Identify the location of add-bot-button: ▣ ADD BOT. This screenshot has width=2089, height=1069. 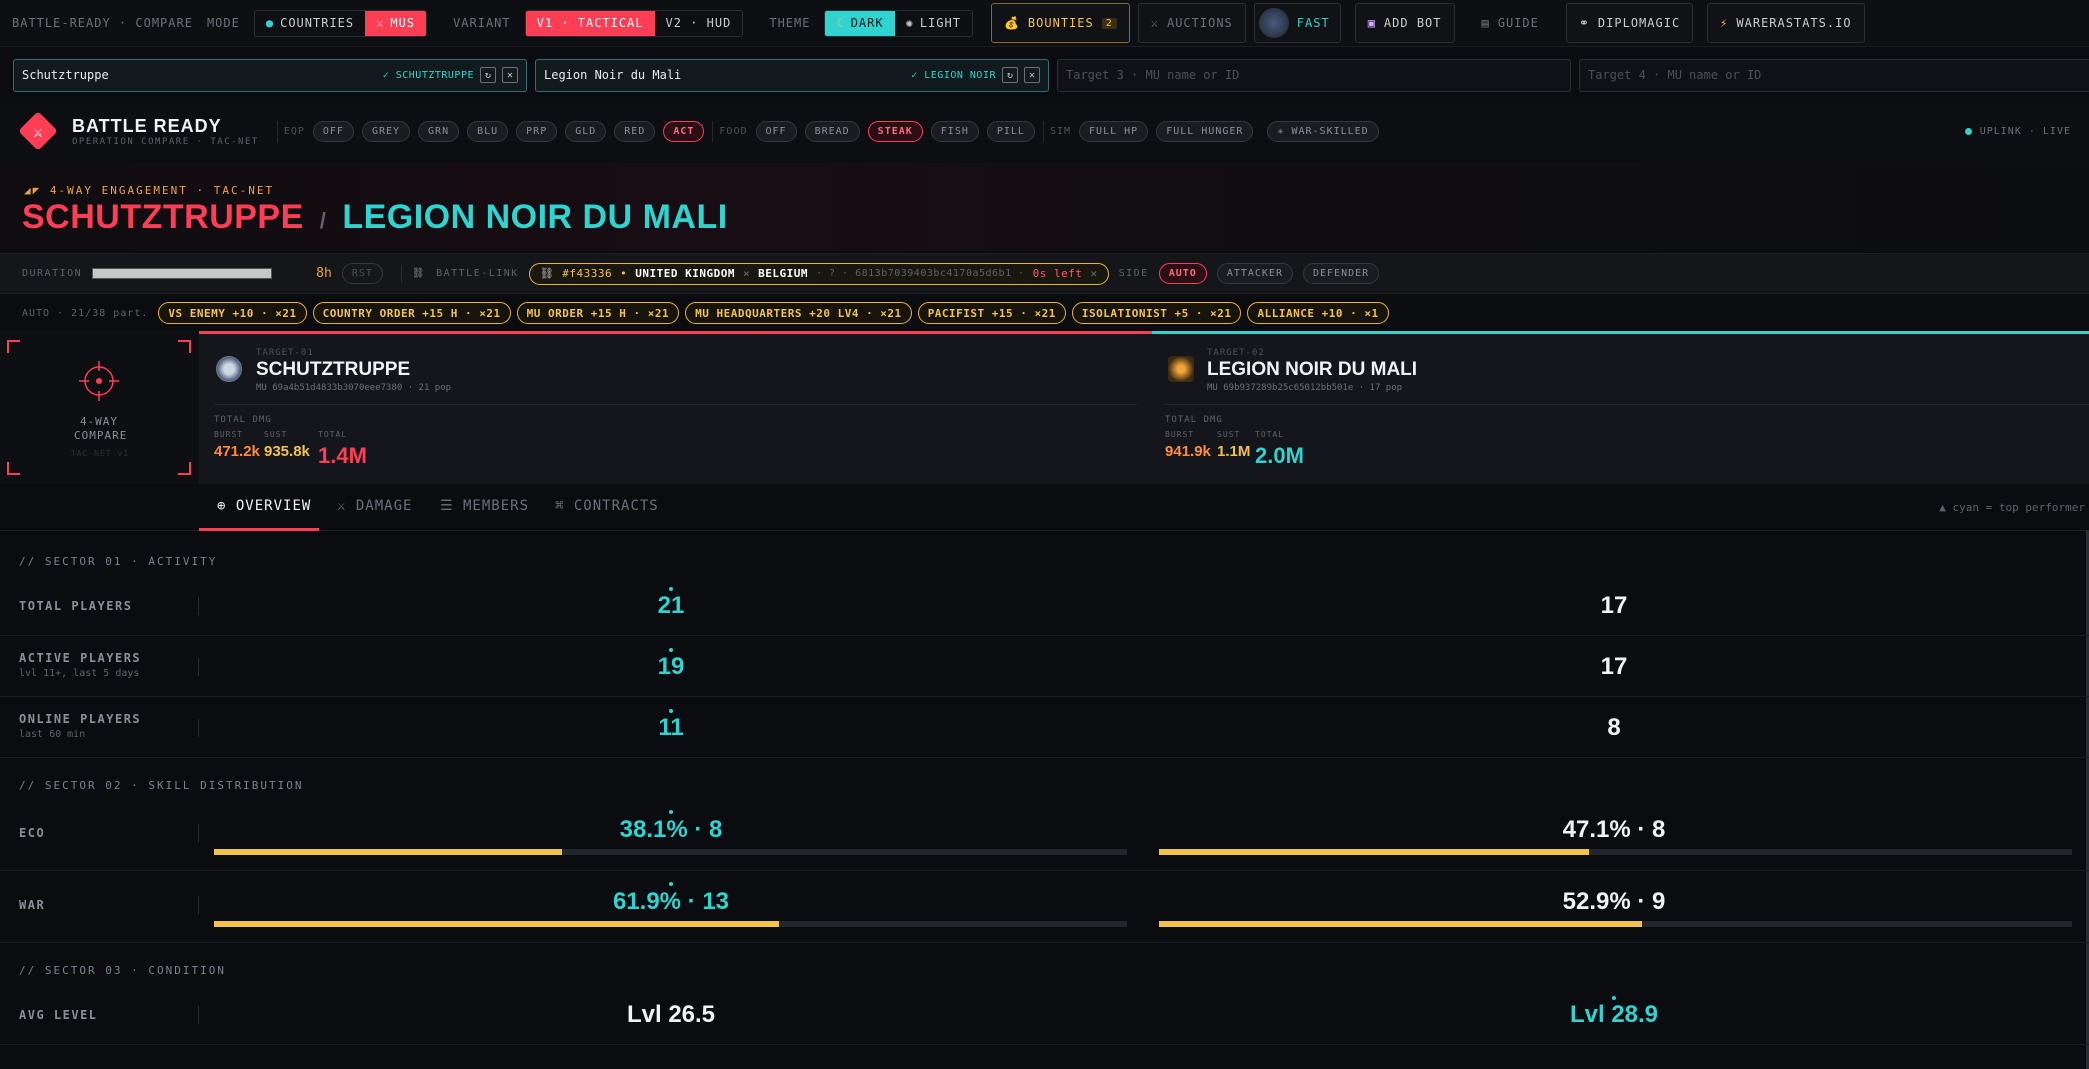
(1404, 23).